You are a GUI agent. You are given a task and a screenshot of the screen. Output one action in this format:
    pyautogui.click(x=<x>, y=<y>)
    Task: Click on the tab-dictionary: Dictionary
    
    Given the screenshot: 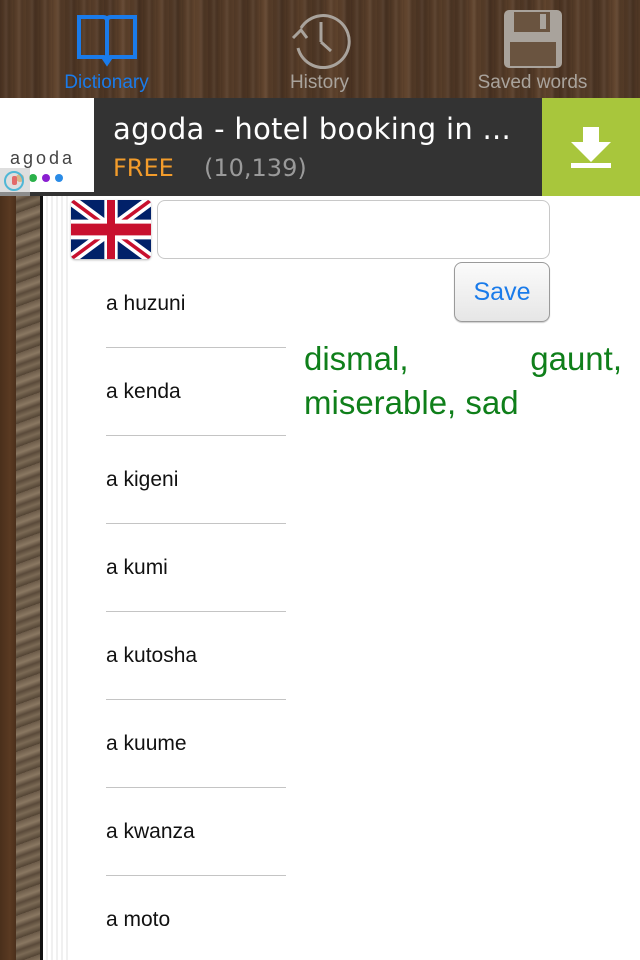 What is the action you would take?
    pyautogui.click(x=106, y=49)
    